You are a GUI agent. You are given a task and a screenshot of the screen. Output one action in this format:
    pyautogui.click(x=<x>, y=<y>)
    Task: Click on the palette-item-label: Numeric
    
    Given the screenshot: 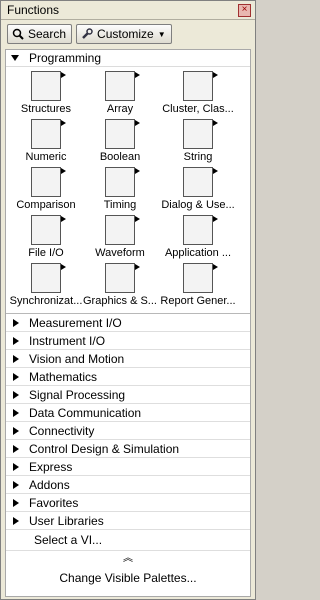 What is the action you would take?
    pyautogui.click(x=46, y=157)
    